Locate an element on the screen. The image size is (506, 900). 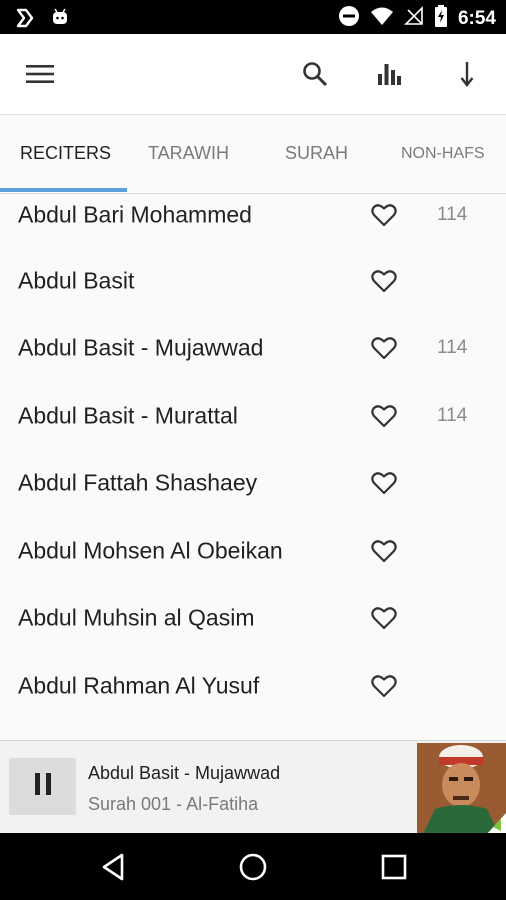
list-item: Abdul Rahman Al Yusuf is located at coordinates (253, 685).